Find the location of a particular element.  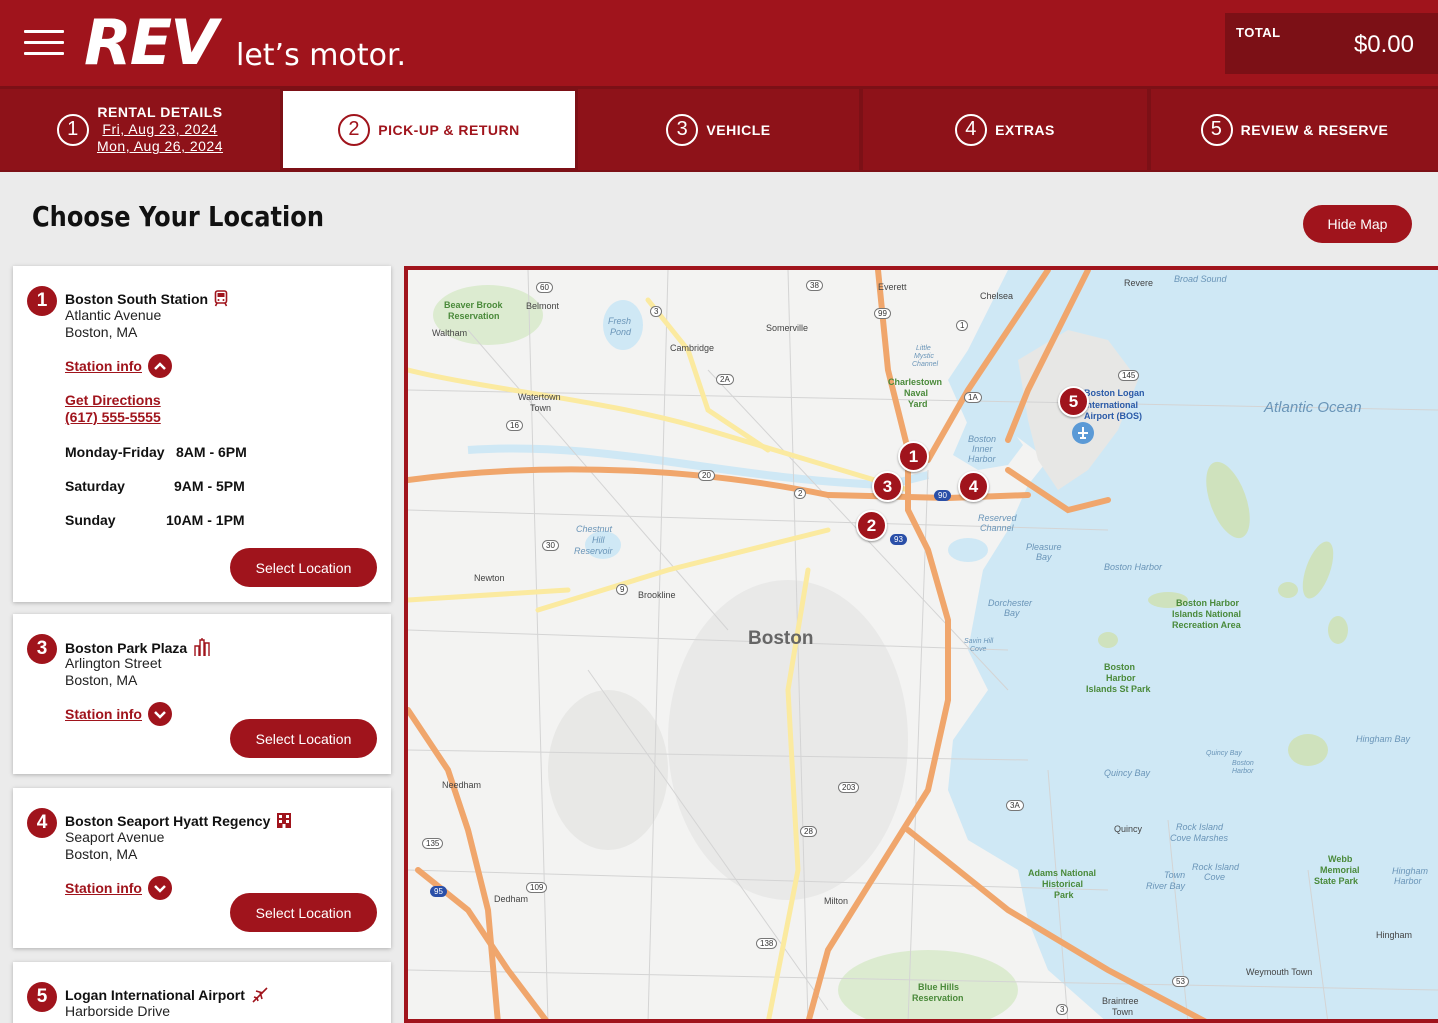

map-label: Boston Logan is located at coordinates (1114, 393).